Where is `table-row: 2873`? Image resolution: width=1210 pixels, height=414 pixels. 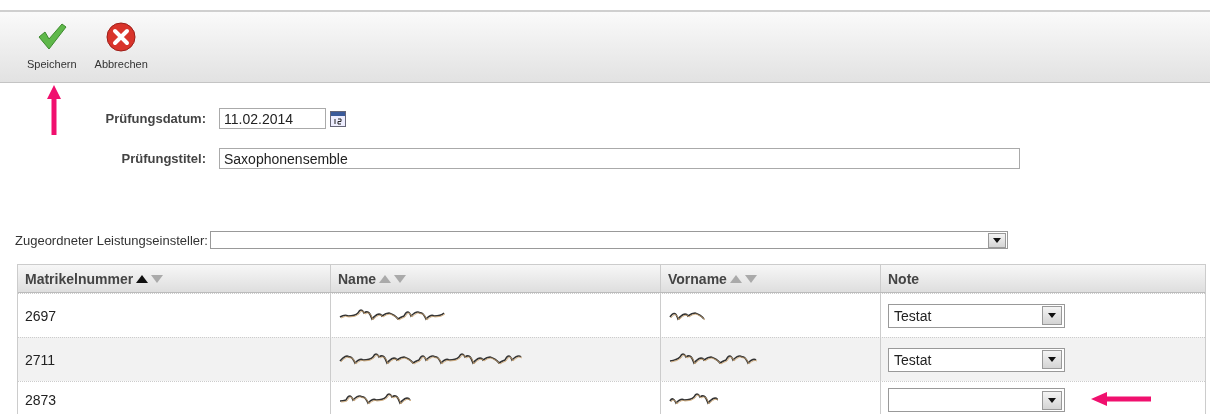 table-row: 2873 is located at coordinates (611, 397).